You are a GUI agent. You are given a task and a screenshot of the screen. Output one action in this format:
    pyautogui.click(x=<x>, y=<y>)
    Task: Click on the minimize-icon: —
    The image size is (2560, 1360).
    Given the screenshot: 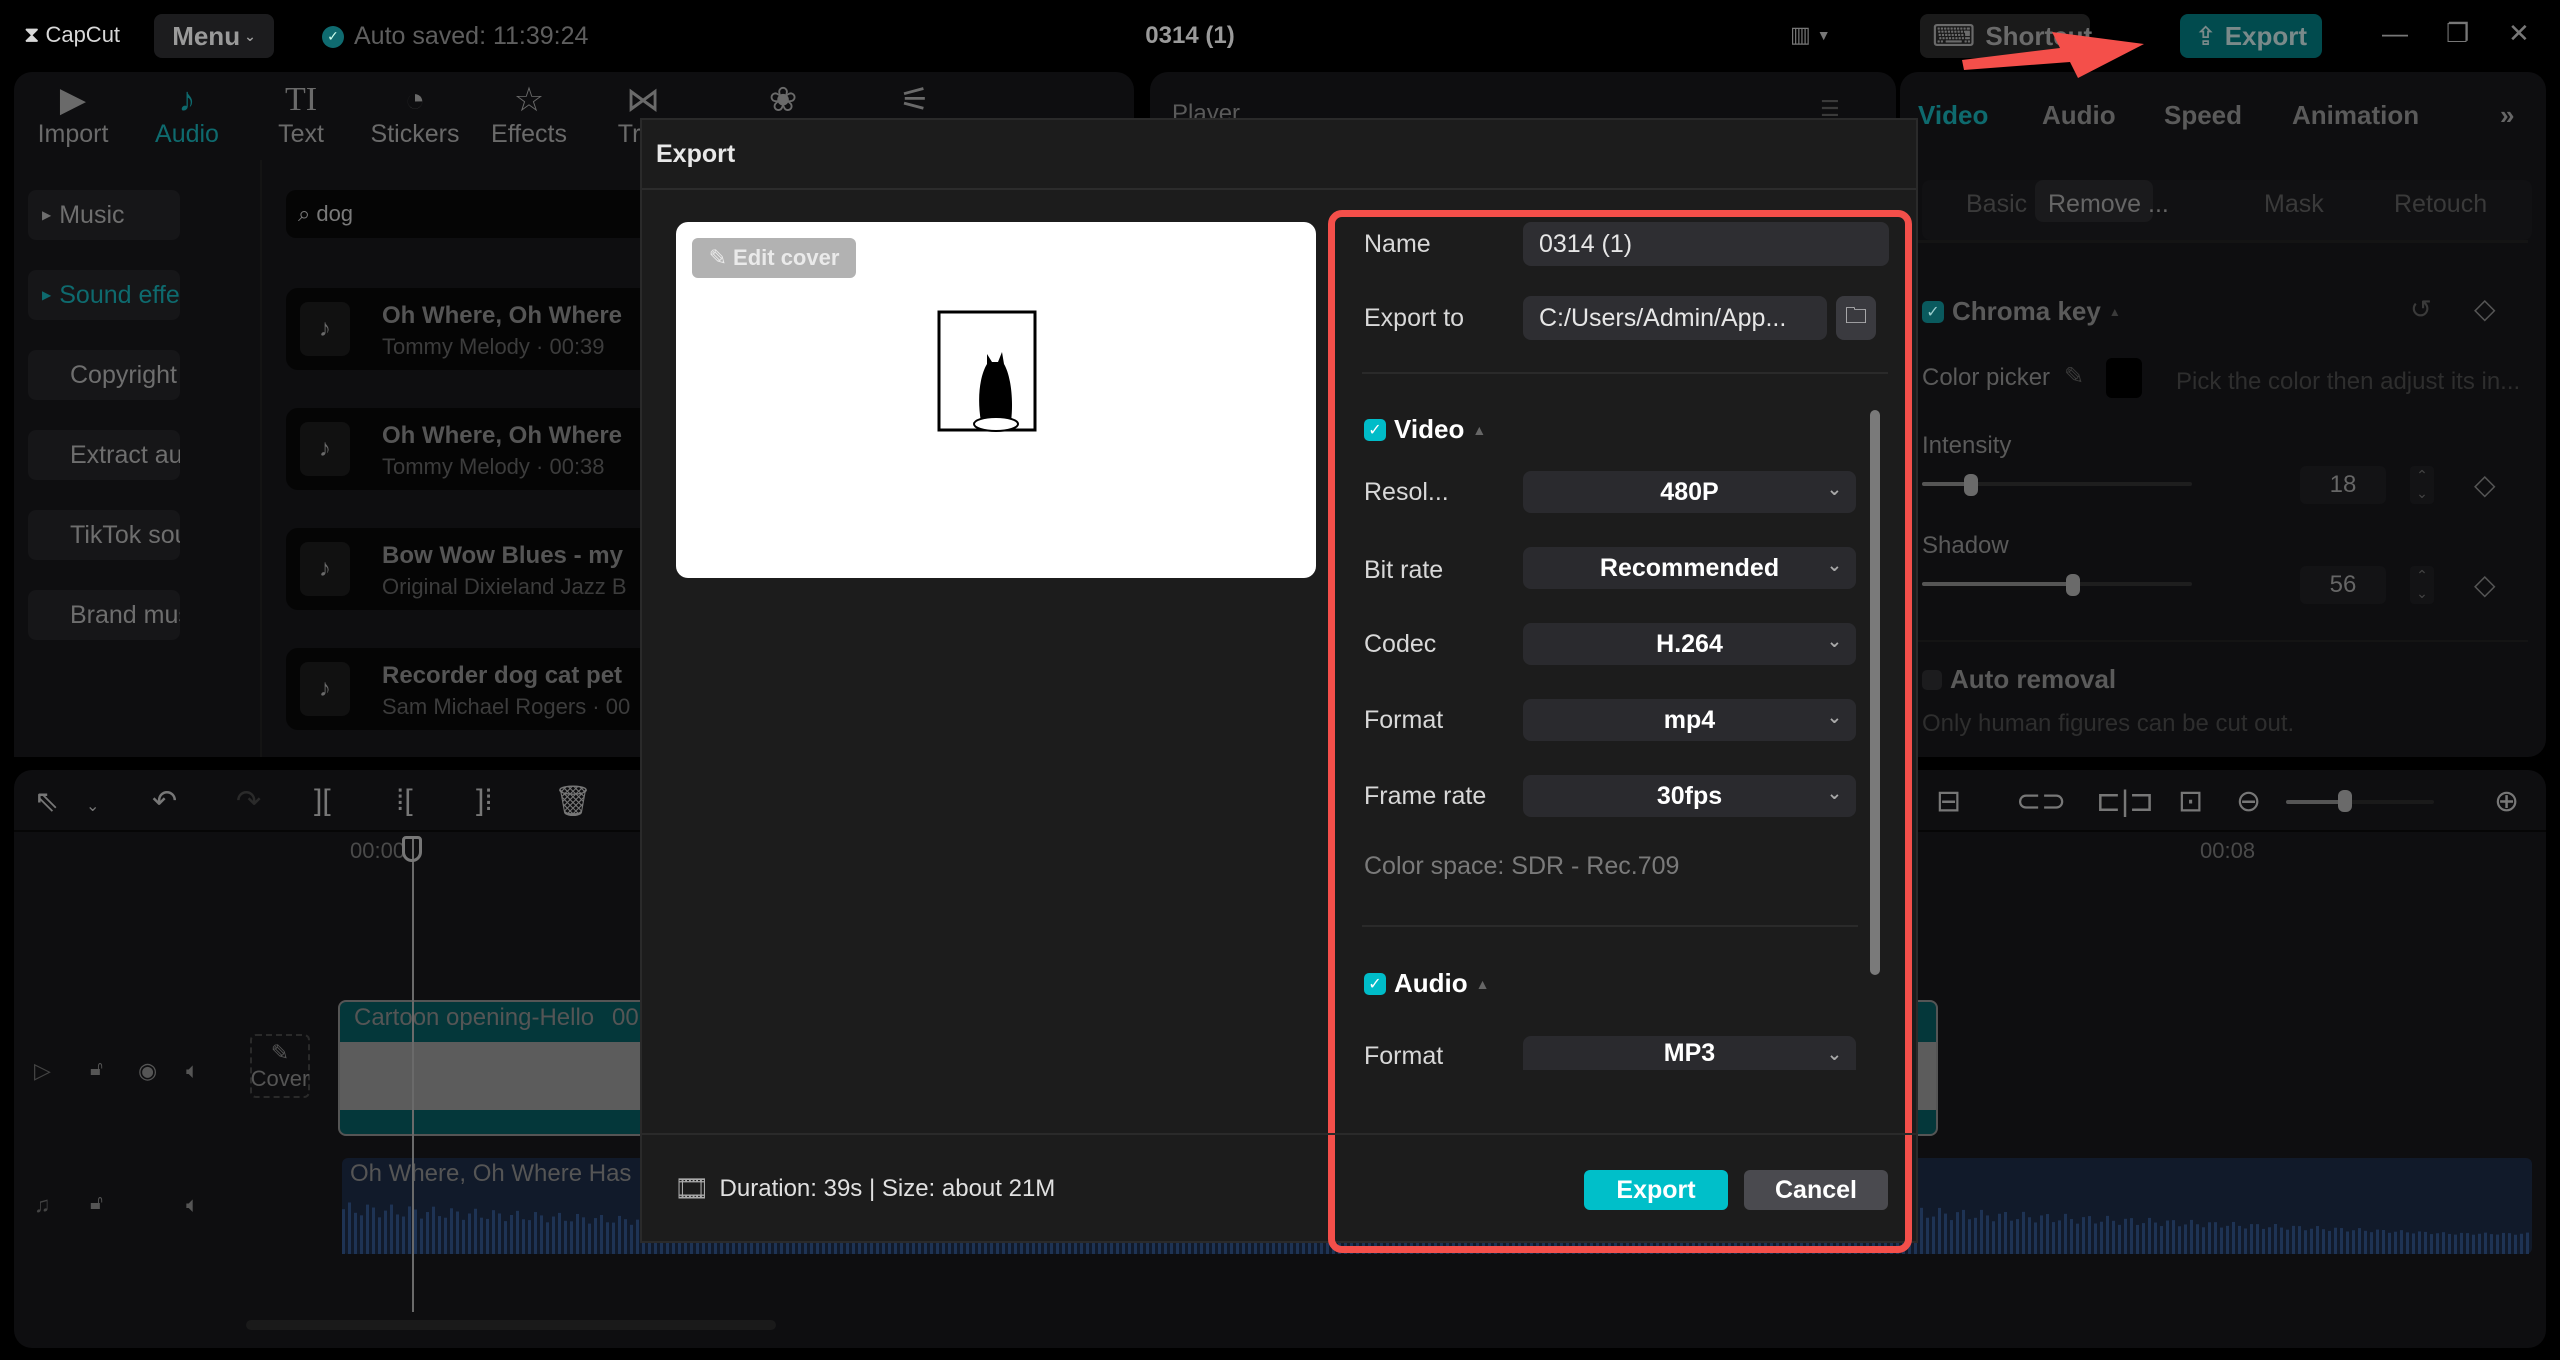 What is the action you would take?
    pyautogui.click(x=2395, y=33)
    